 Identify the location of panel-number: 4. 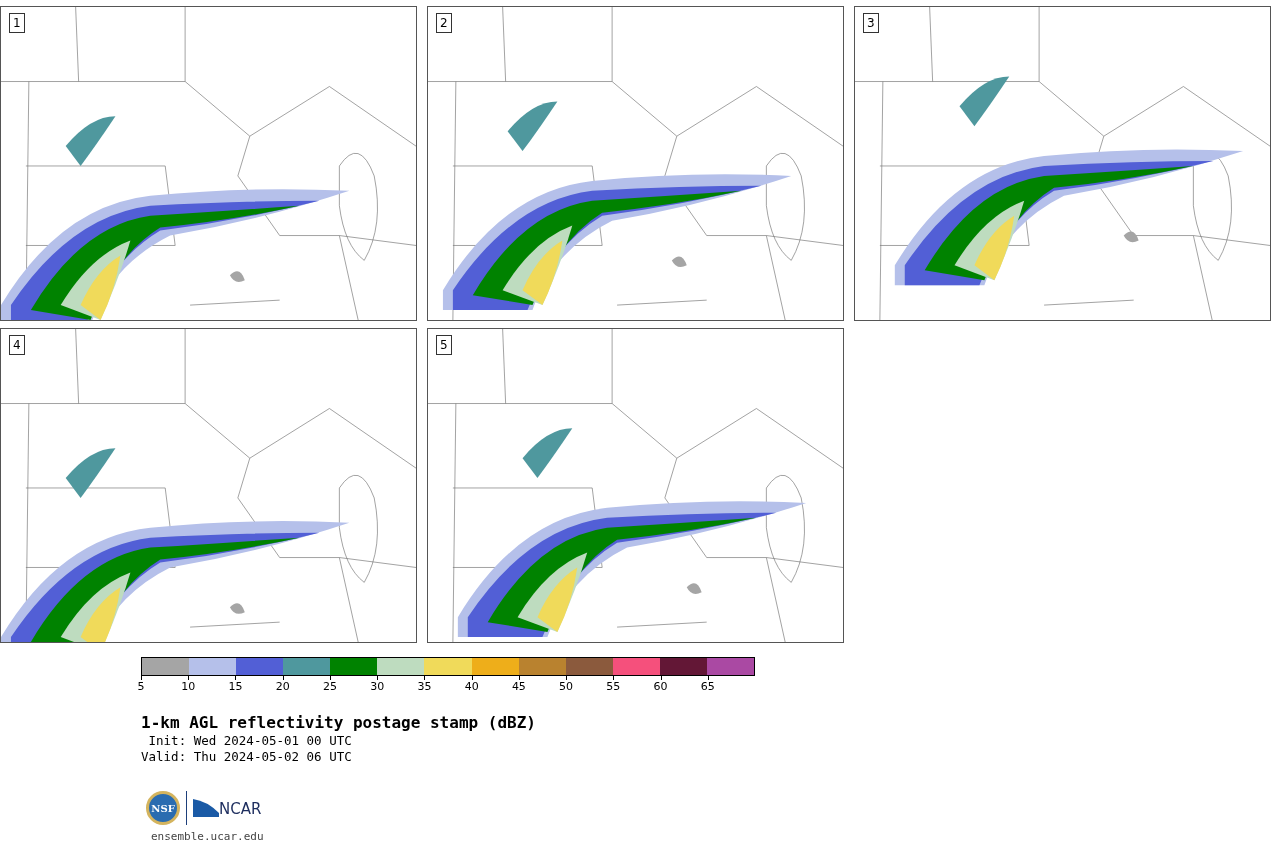
(17, 345).